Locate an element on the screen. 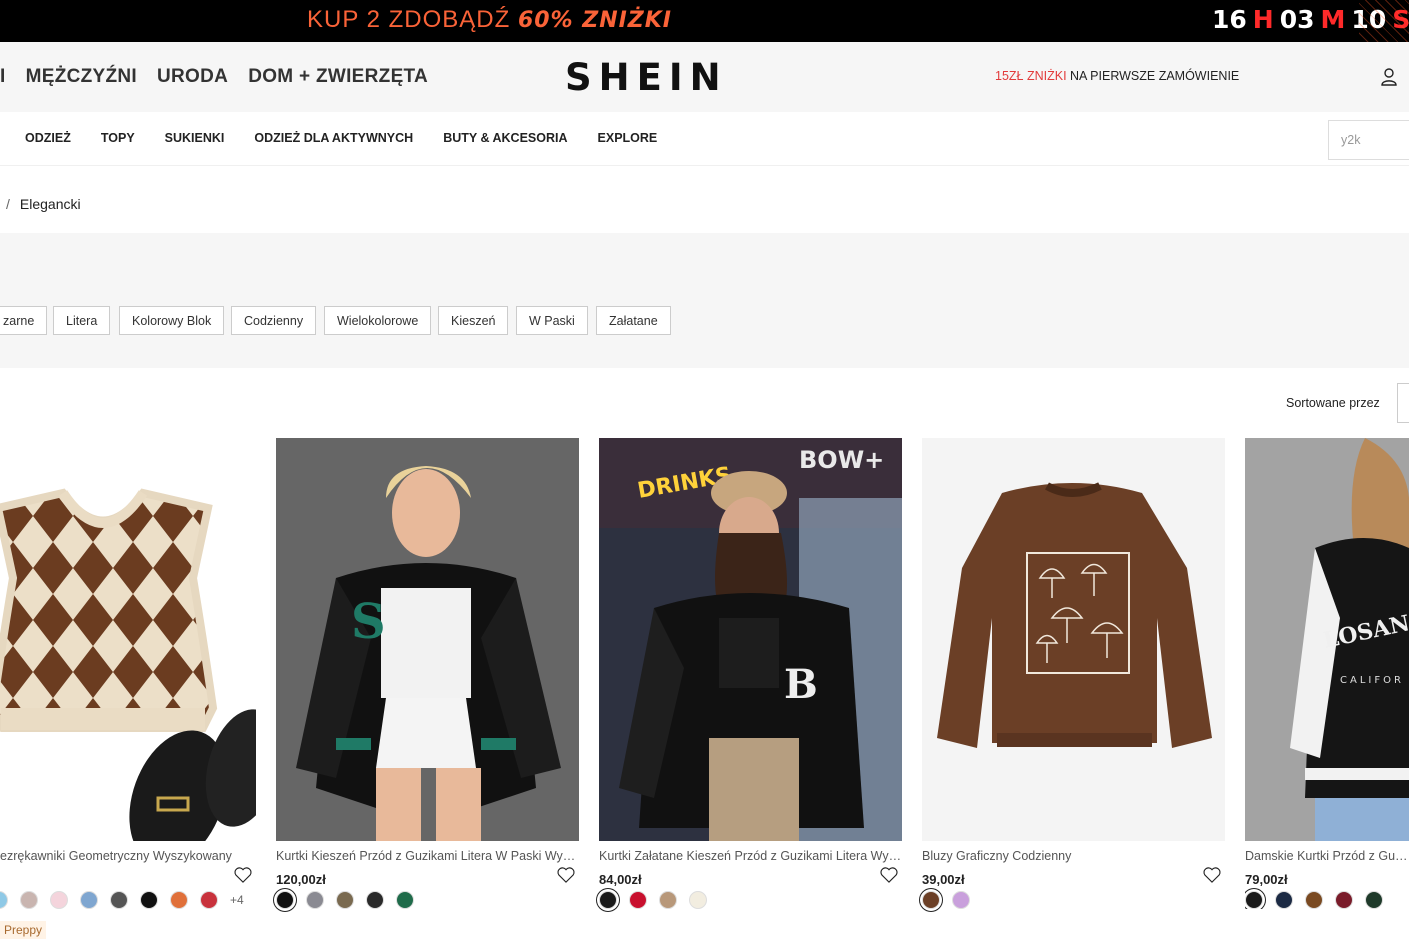  product-title: Bluzy Graficzny Codzienny is located at coordinates (1073, 857).